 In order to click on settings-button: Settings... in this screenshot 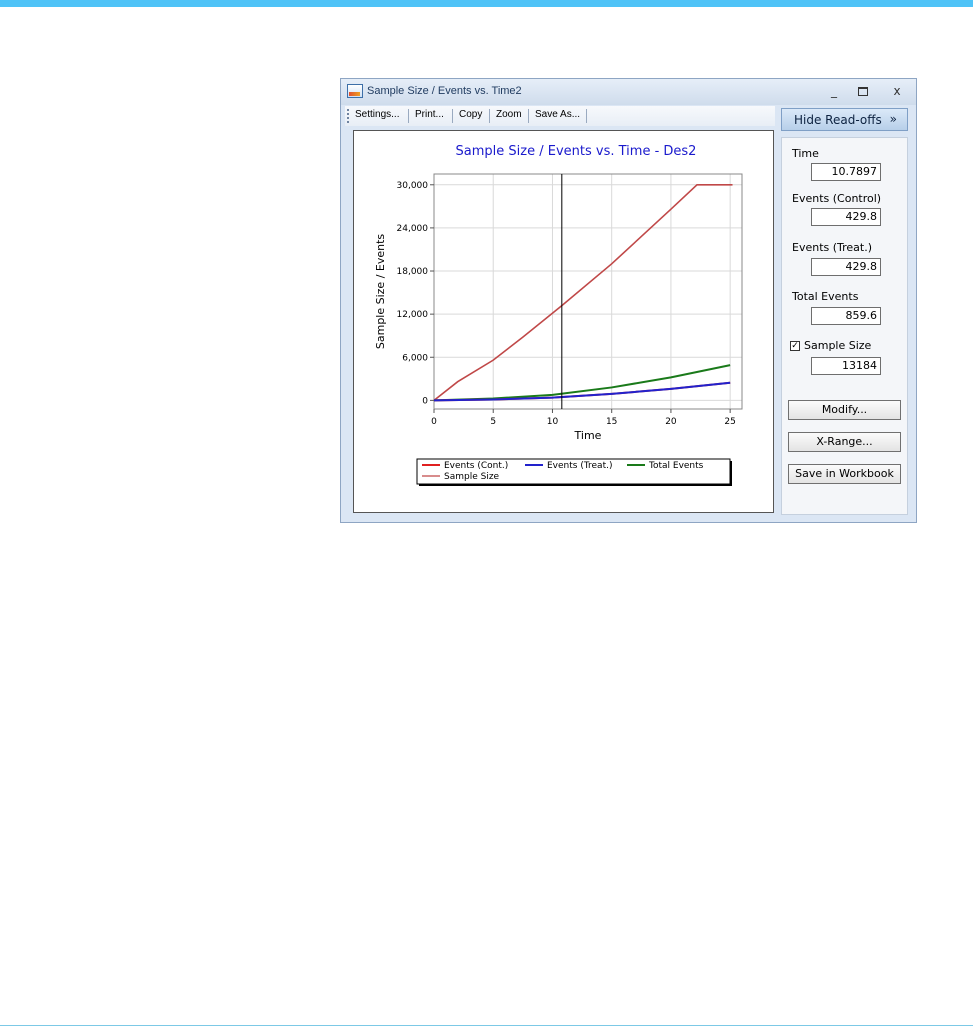, I will do `click(377, 114)`.